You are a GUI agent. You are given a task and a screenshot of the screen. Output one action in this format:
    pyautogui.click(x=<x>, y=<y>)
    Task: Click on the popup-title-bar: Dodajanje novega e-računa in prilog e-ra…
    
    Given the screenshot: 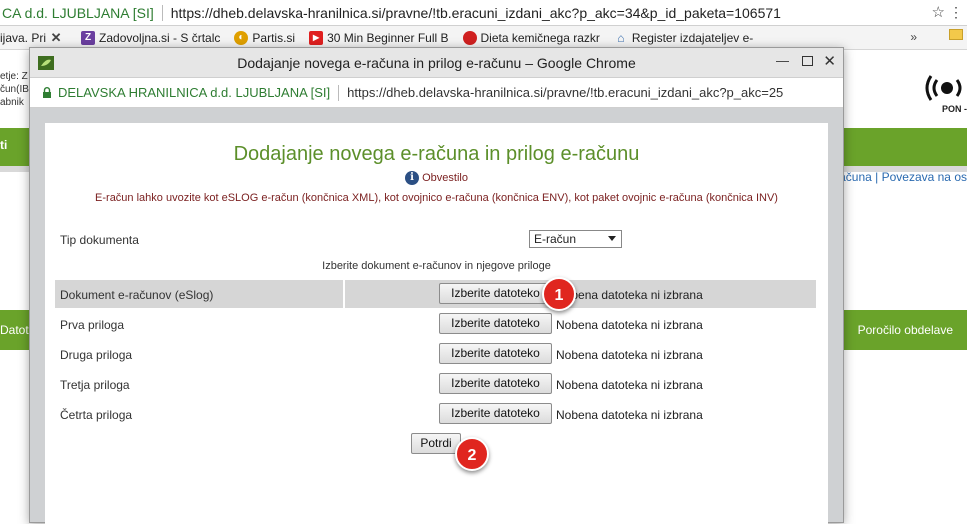 What is the action you would take?
    pyautogui.click(x=436, y=63)
    